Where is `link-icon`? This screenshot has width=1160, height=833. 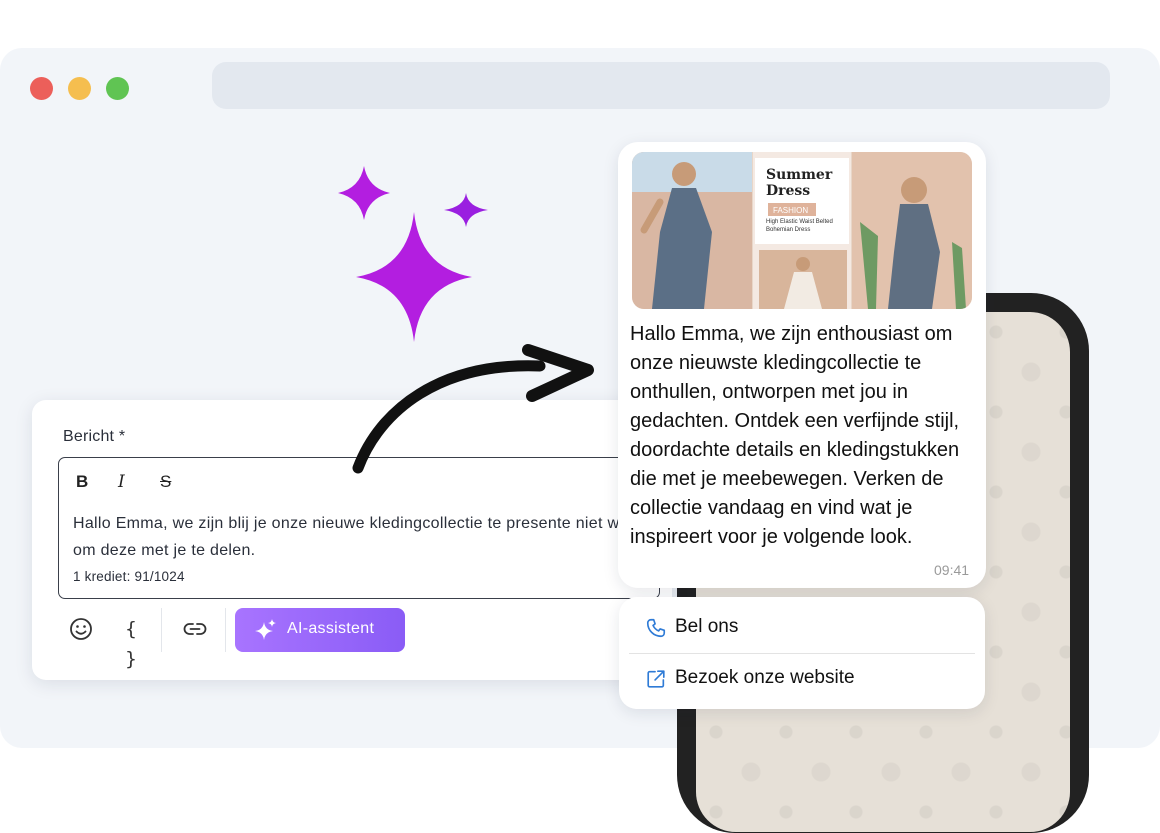
link-icon is located at coordinates (195, 629).